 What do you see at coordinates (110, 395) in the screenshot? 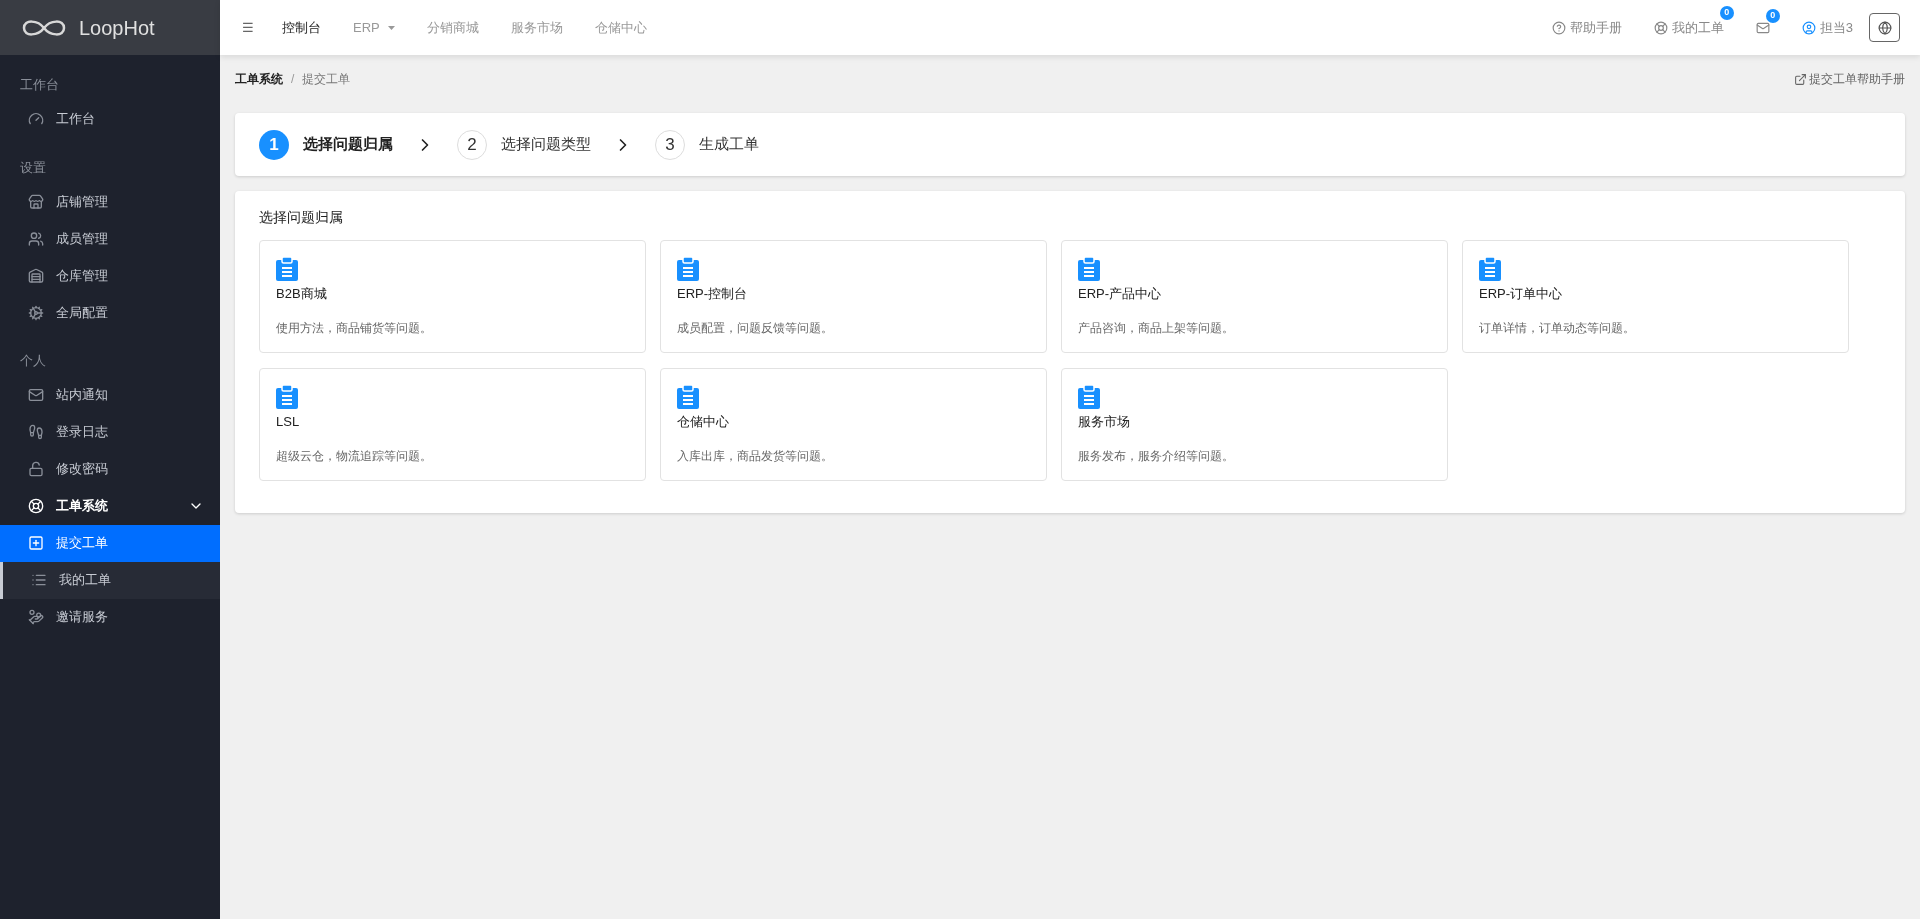
I see `sidebar-item: 站内通知` at bounding box center [110, 395].